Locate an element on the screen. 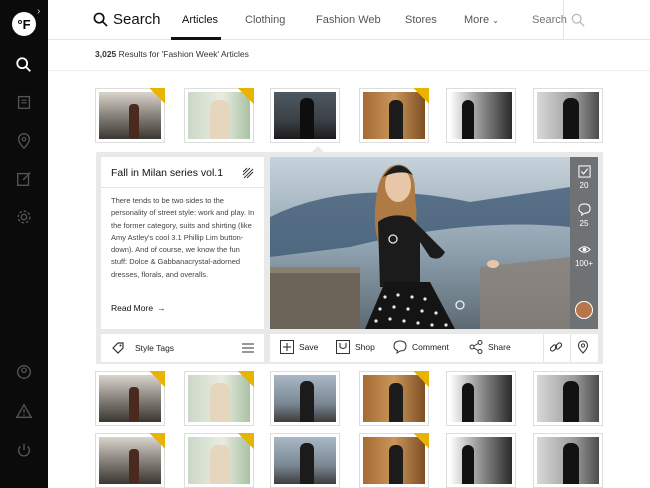  active-tab-underline is located at coordinates (196, 38).